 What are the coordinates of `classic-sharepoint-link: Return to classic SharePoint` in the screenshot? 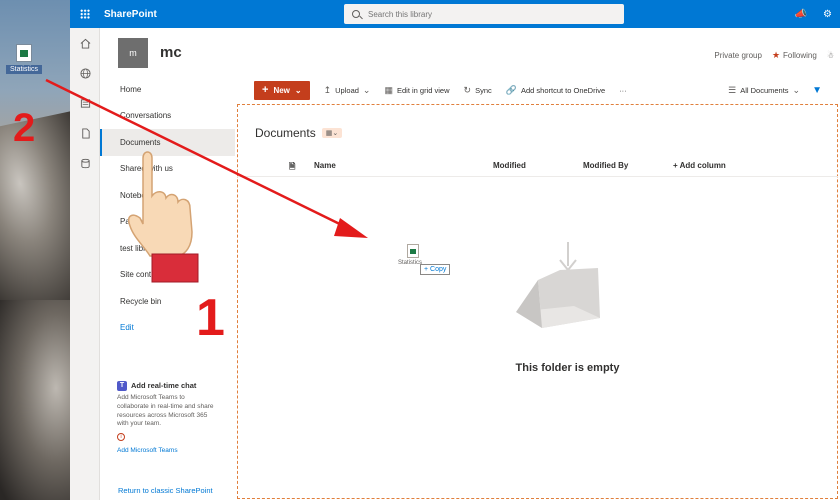 It's located at (165, 490).